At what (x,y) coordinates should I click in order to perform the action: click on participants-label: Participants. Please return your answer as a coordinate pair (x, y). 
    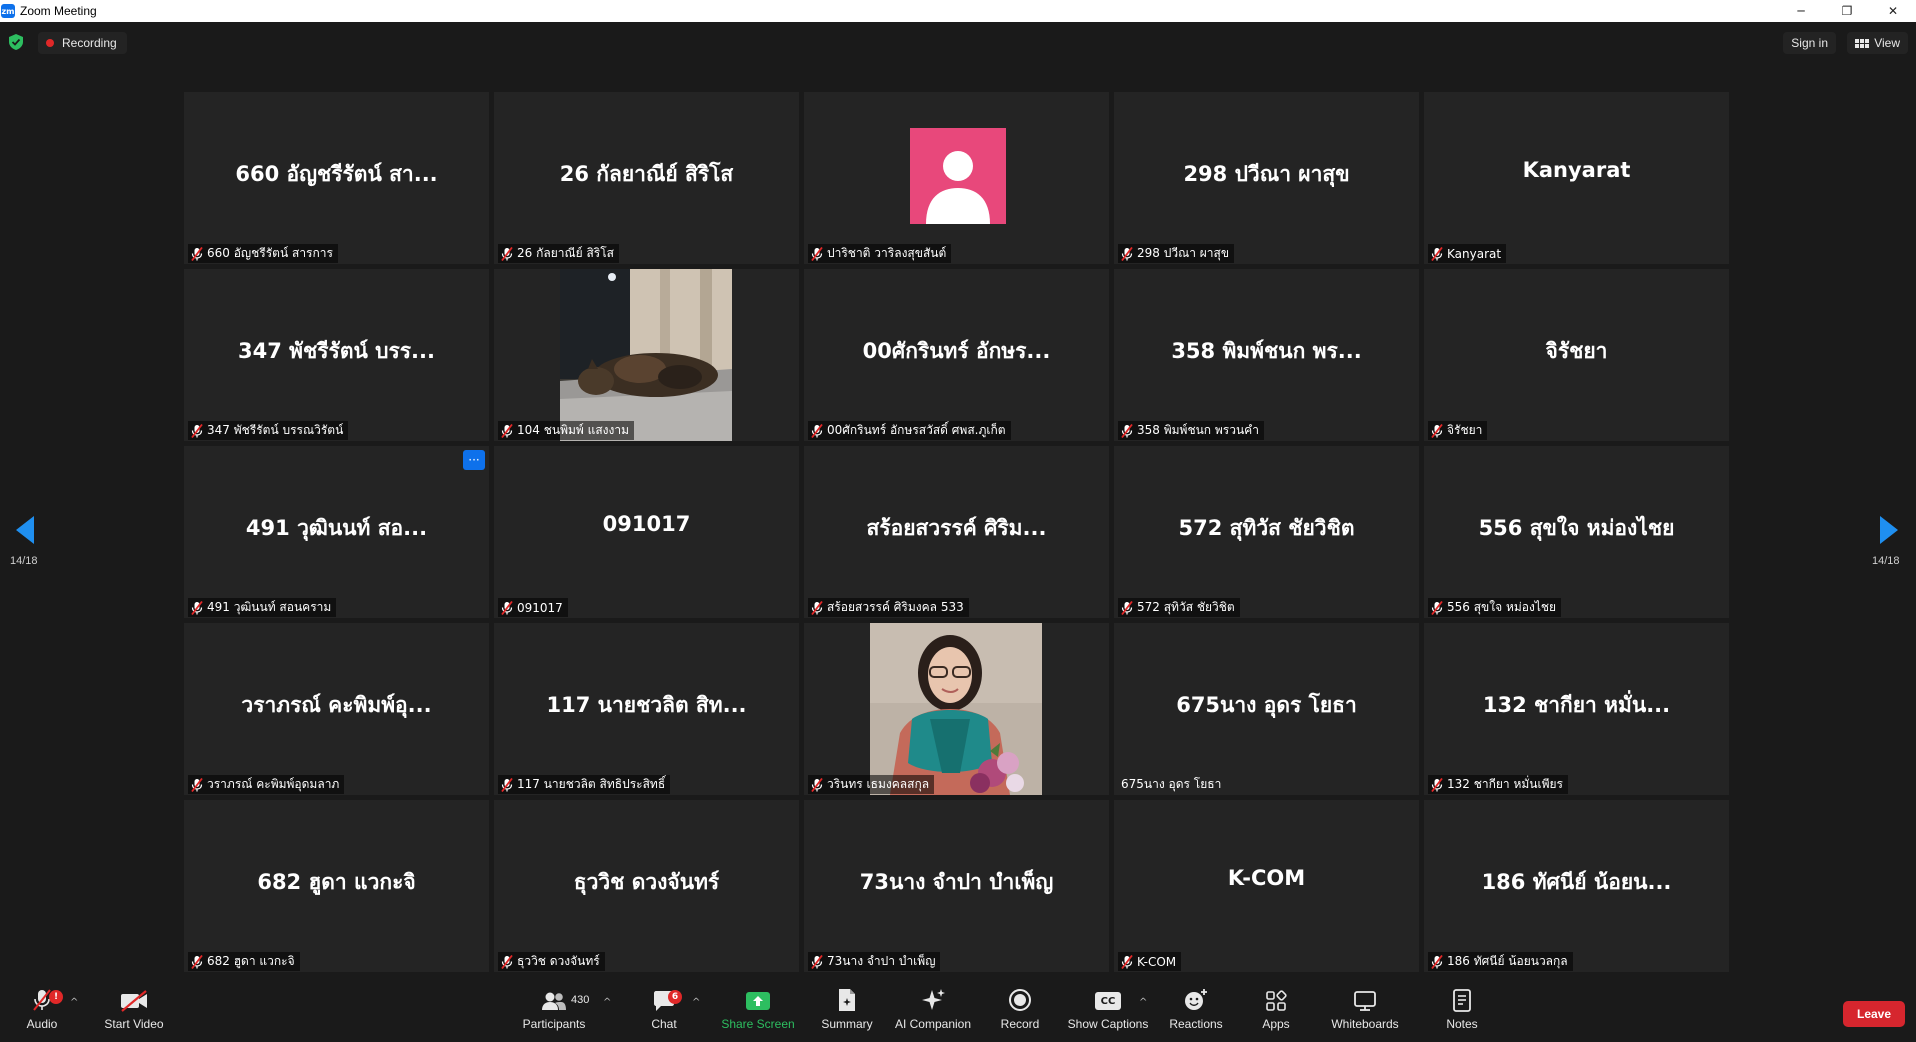
    Looking at the image, I should click on (554, 1024).